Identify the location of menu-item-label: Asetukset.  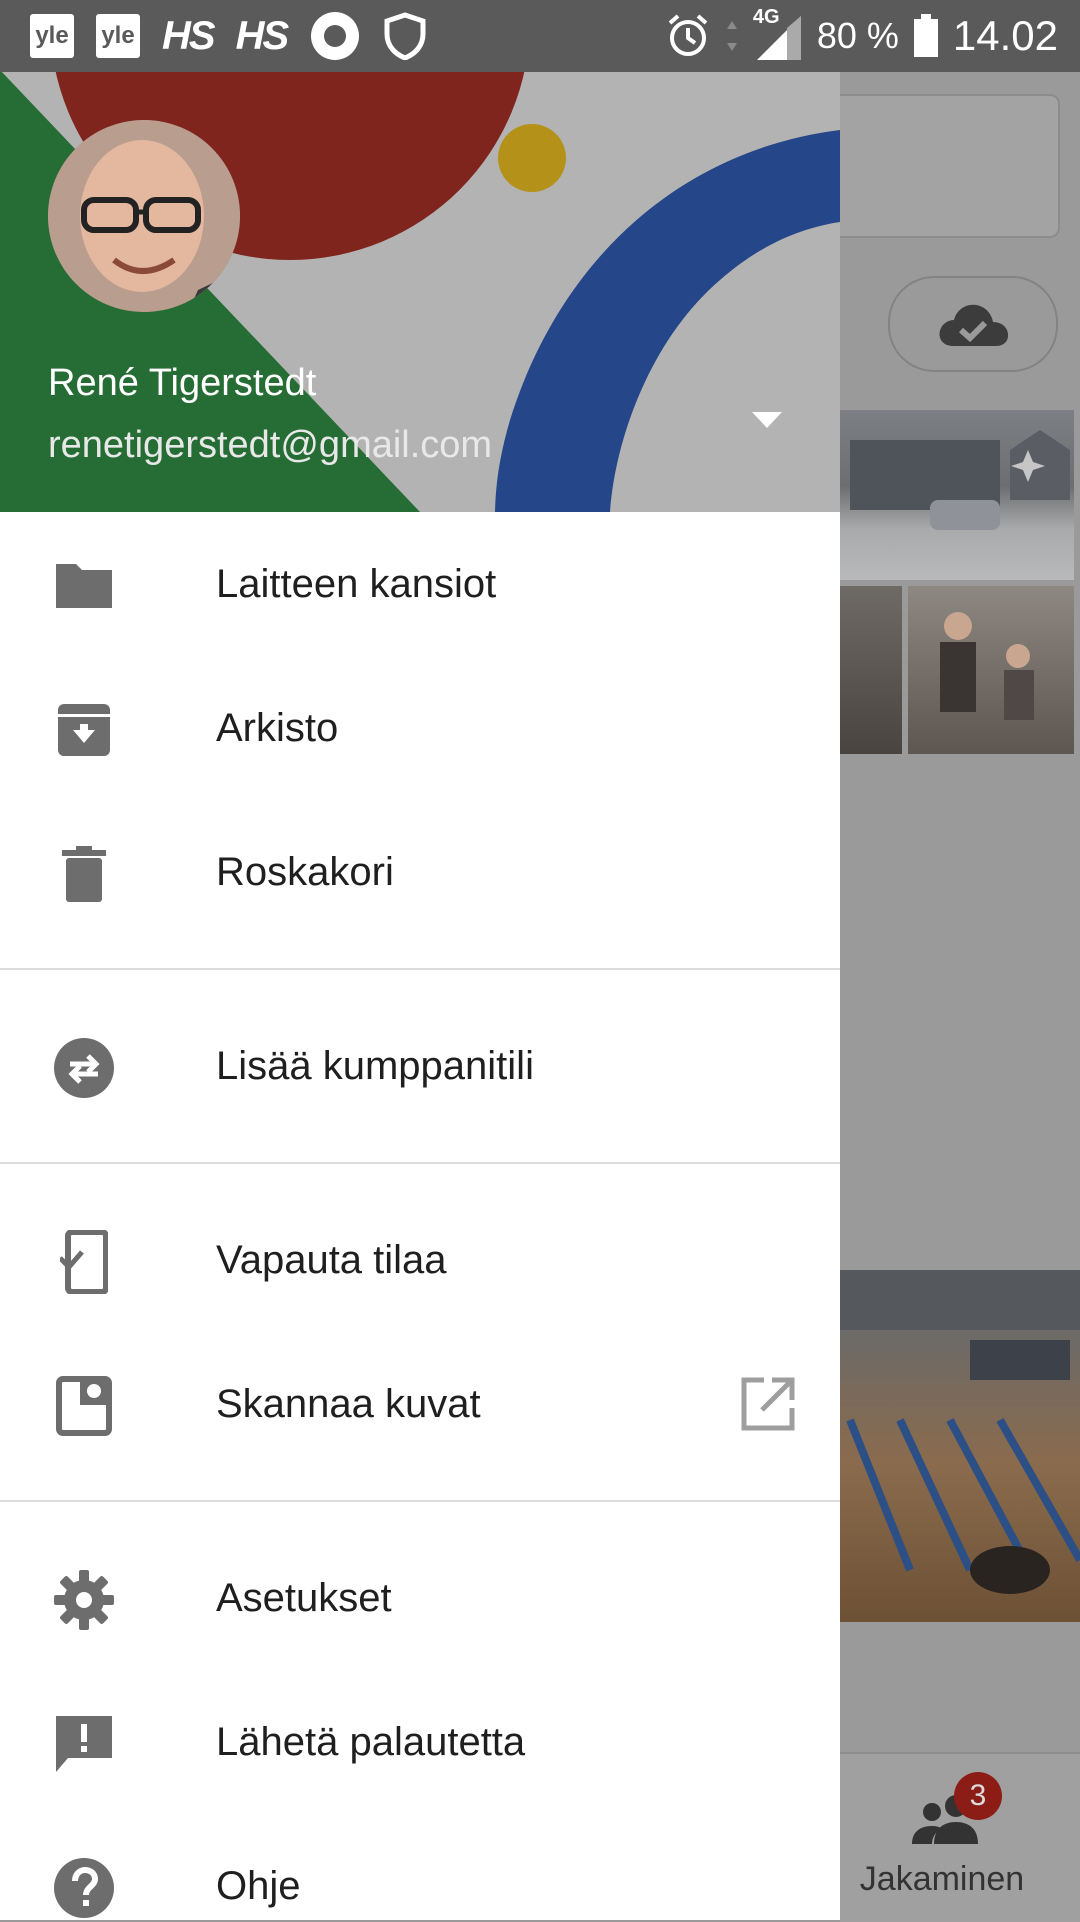
(304, 1597).